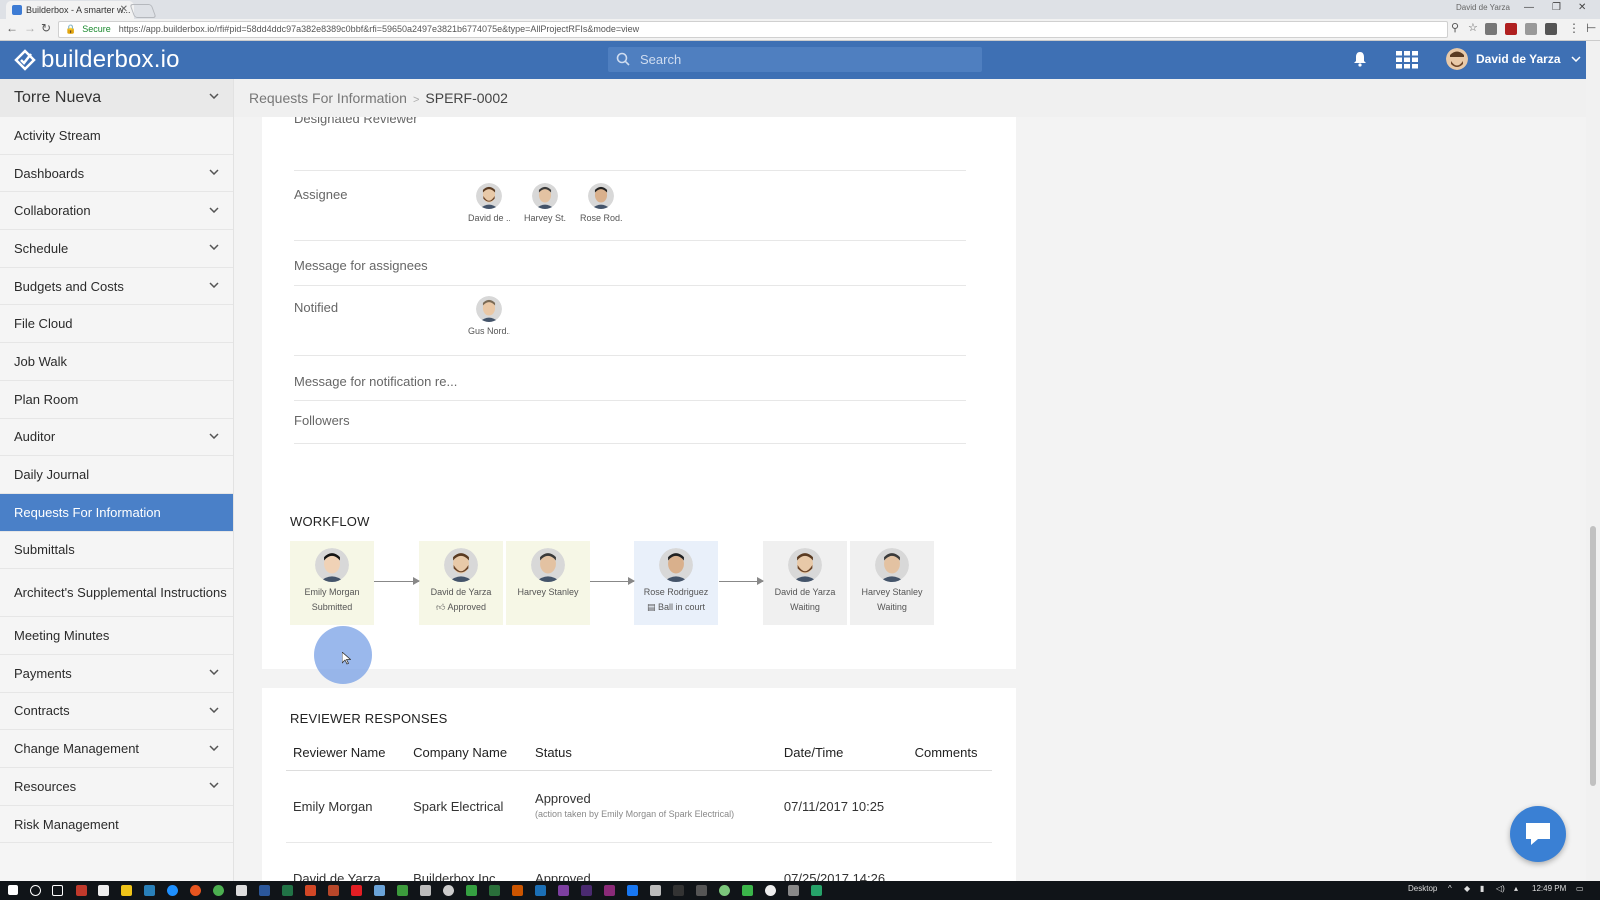 The height and width of the screenshot is (900, 1600). What do you see at coordinates (116, 400) in the screenshot?
I see `sidebar-item-plan-room: Plan Room` at bounding box center [116, 400].